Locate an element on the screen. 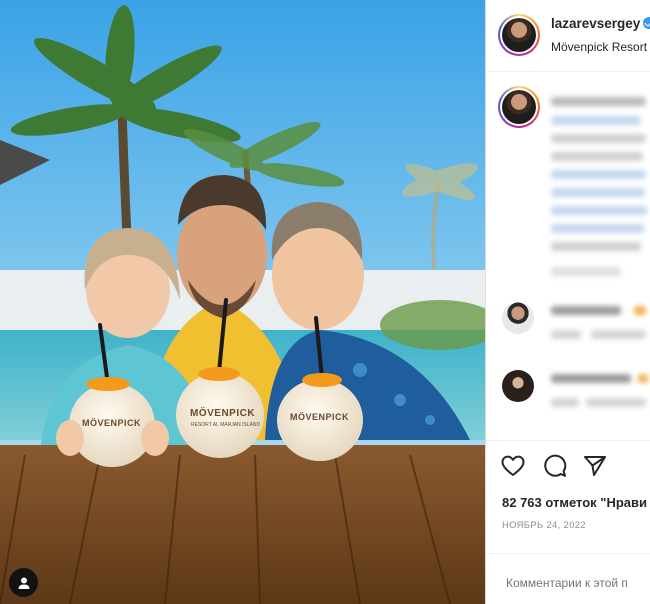 This screenshot has width=650, height=604. comment-bubble-icon is located at coordinates (555, 465).